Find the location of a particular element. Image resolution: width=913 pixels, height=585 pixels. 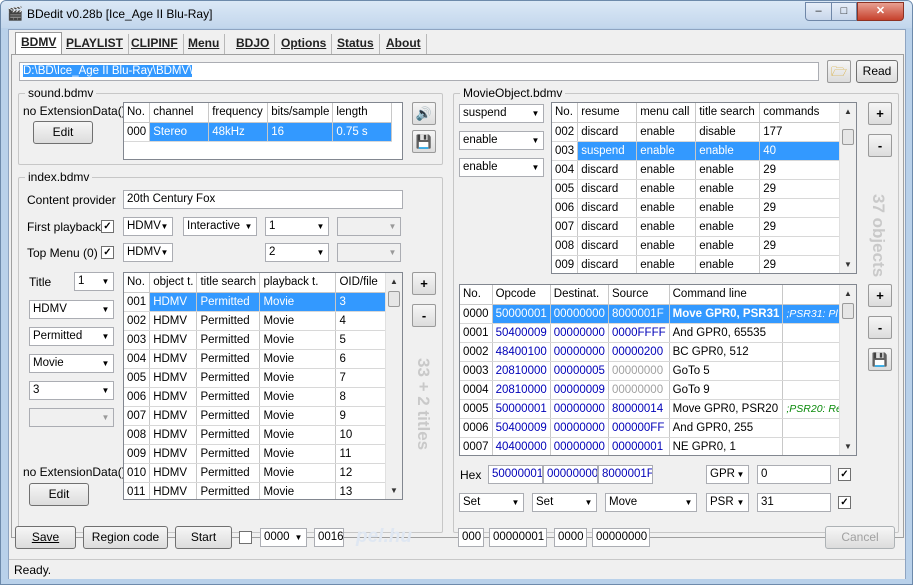

register1-value-input: 0 is located at coordinates (794, 474).